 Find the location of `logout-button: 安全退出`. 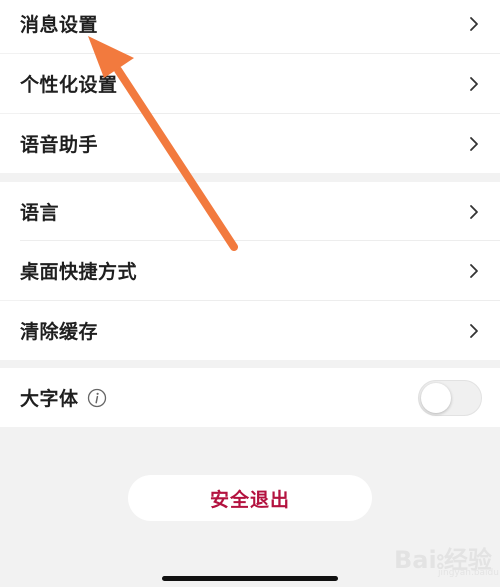

logout-button: 安全退出 is located at coordinates (250, 498).